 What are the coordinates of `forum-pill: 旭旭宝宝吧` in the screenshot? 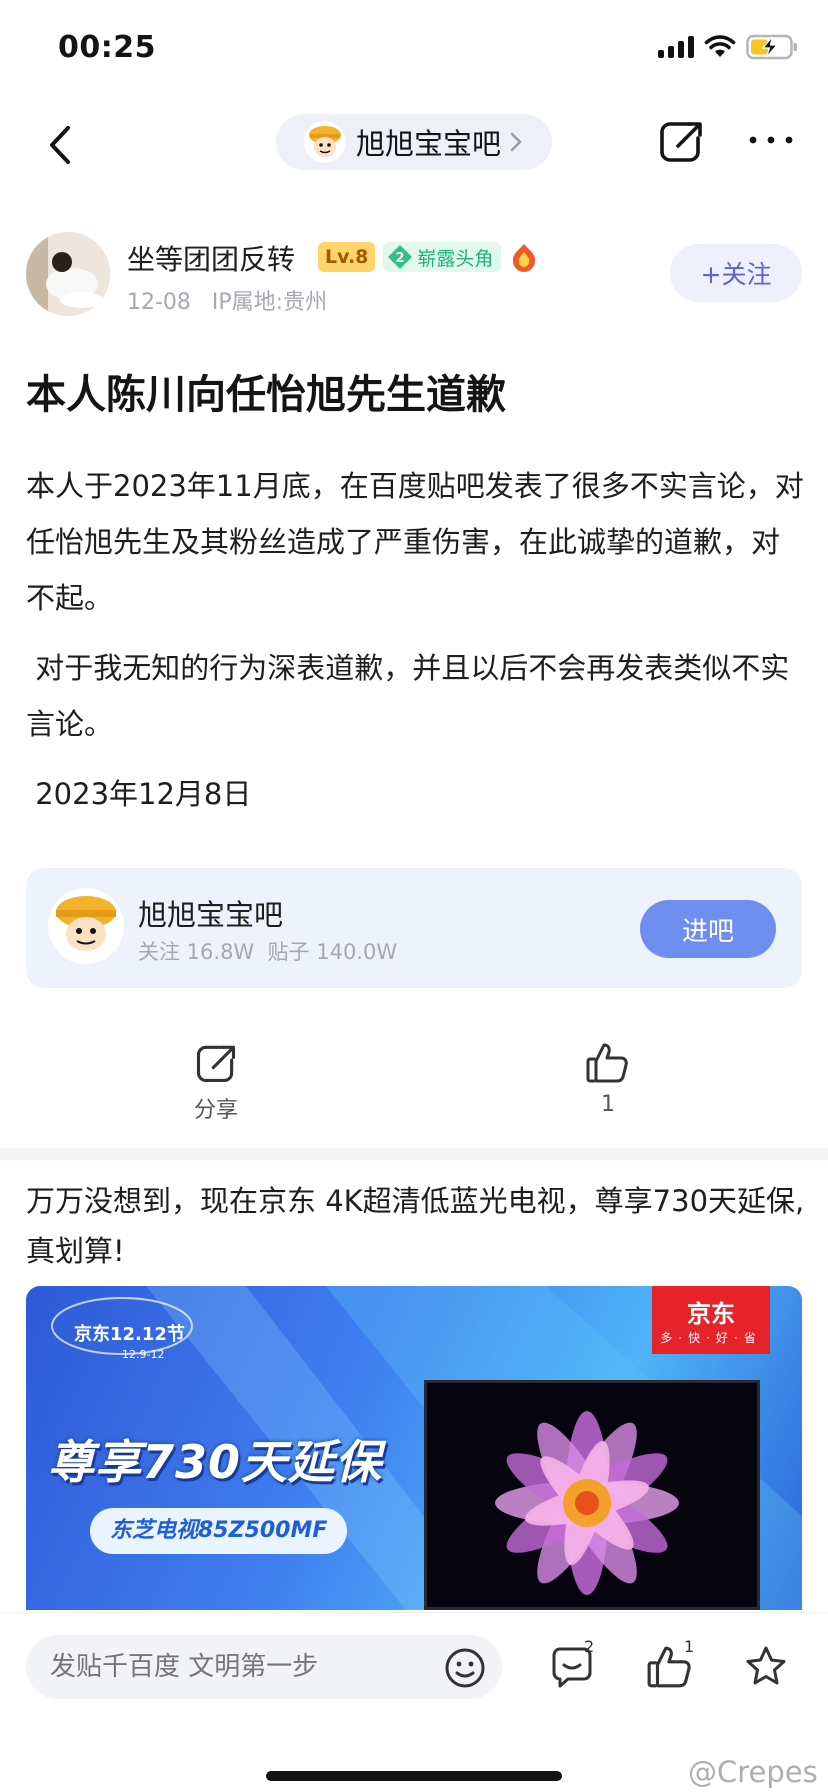 It's located at (414, 142).